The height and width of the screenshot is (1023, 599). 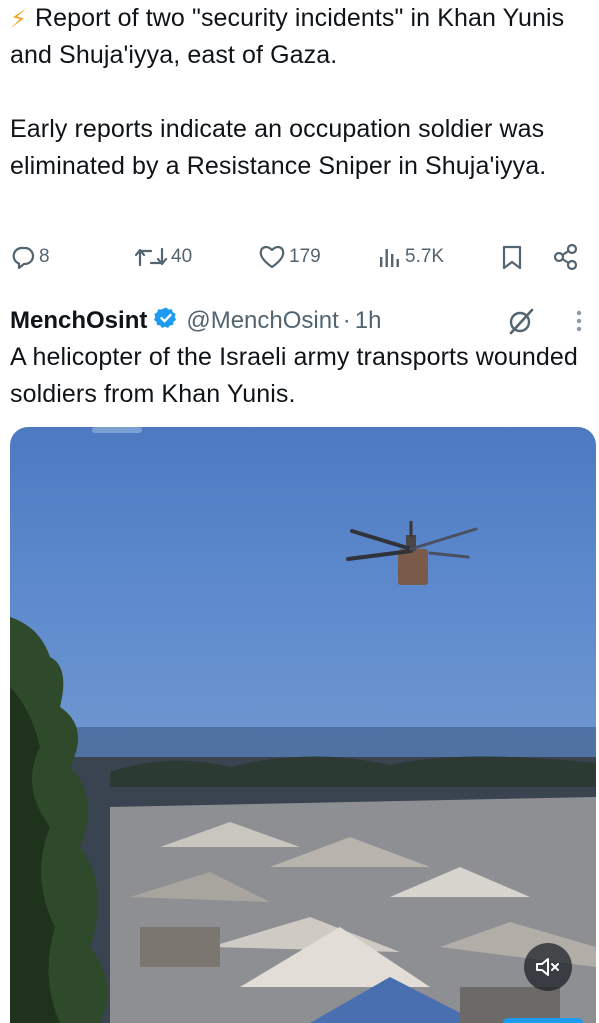 I want to click on views-count: 5.7K, so click(x=425, y=256).